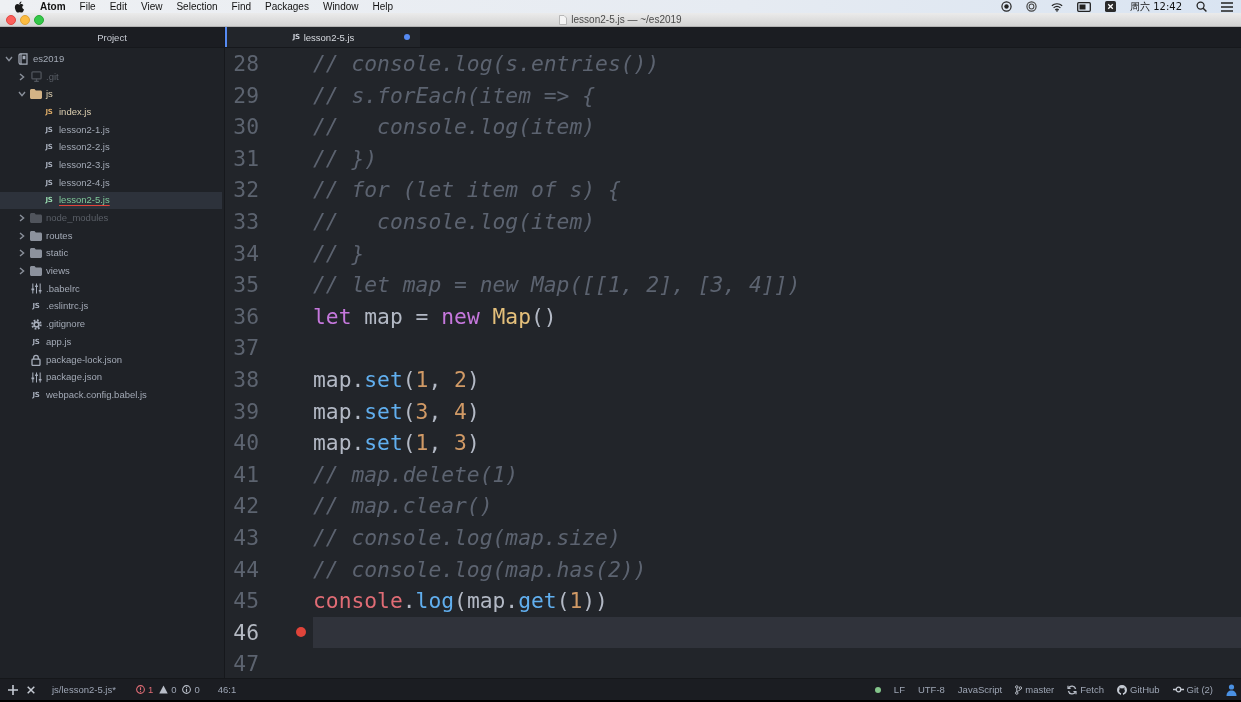 The image size is (1241, 702). Describe the element at coordinates (1035, 689) in the screenshot. I see `branch-button: master` at that location.